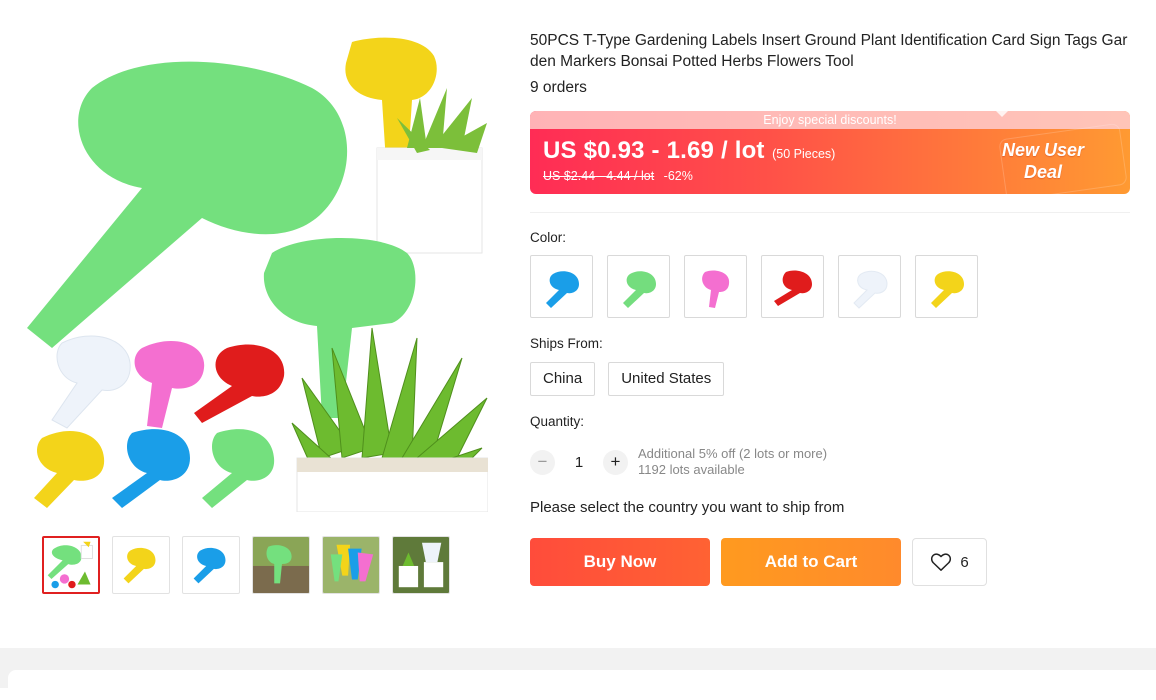 Image resolution: width=1156 pixels, height=700 pixels. Describe the element at coordinates (715, 289) in the screenshot. I see `pink-tag-icon` at that location.